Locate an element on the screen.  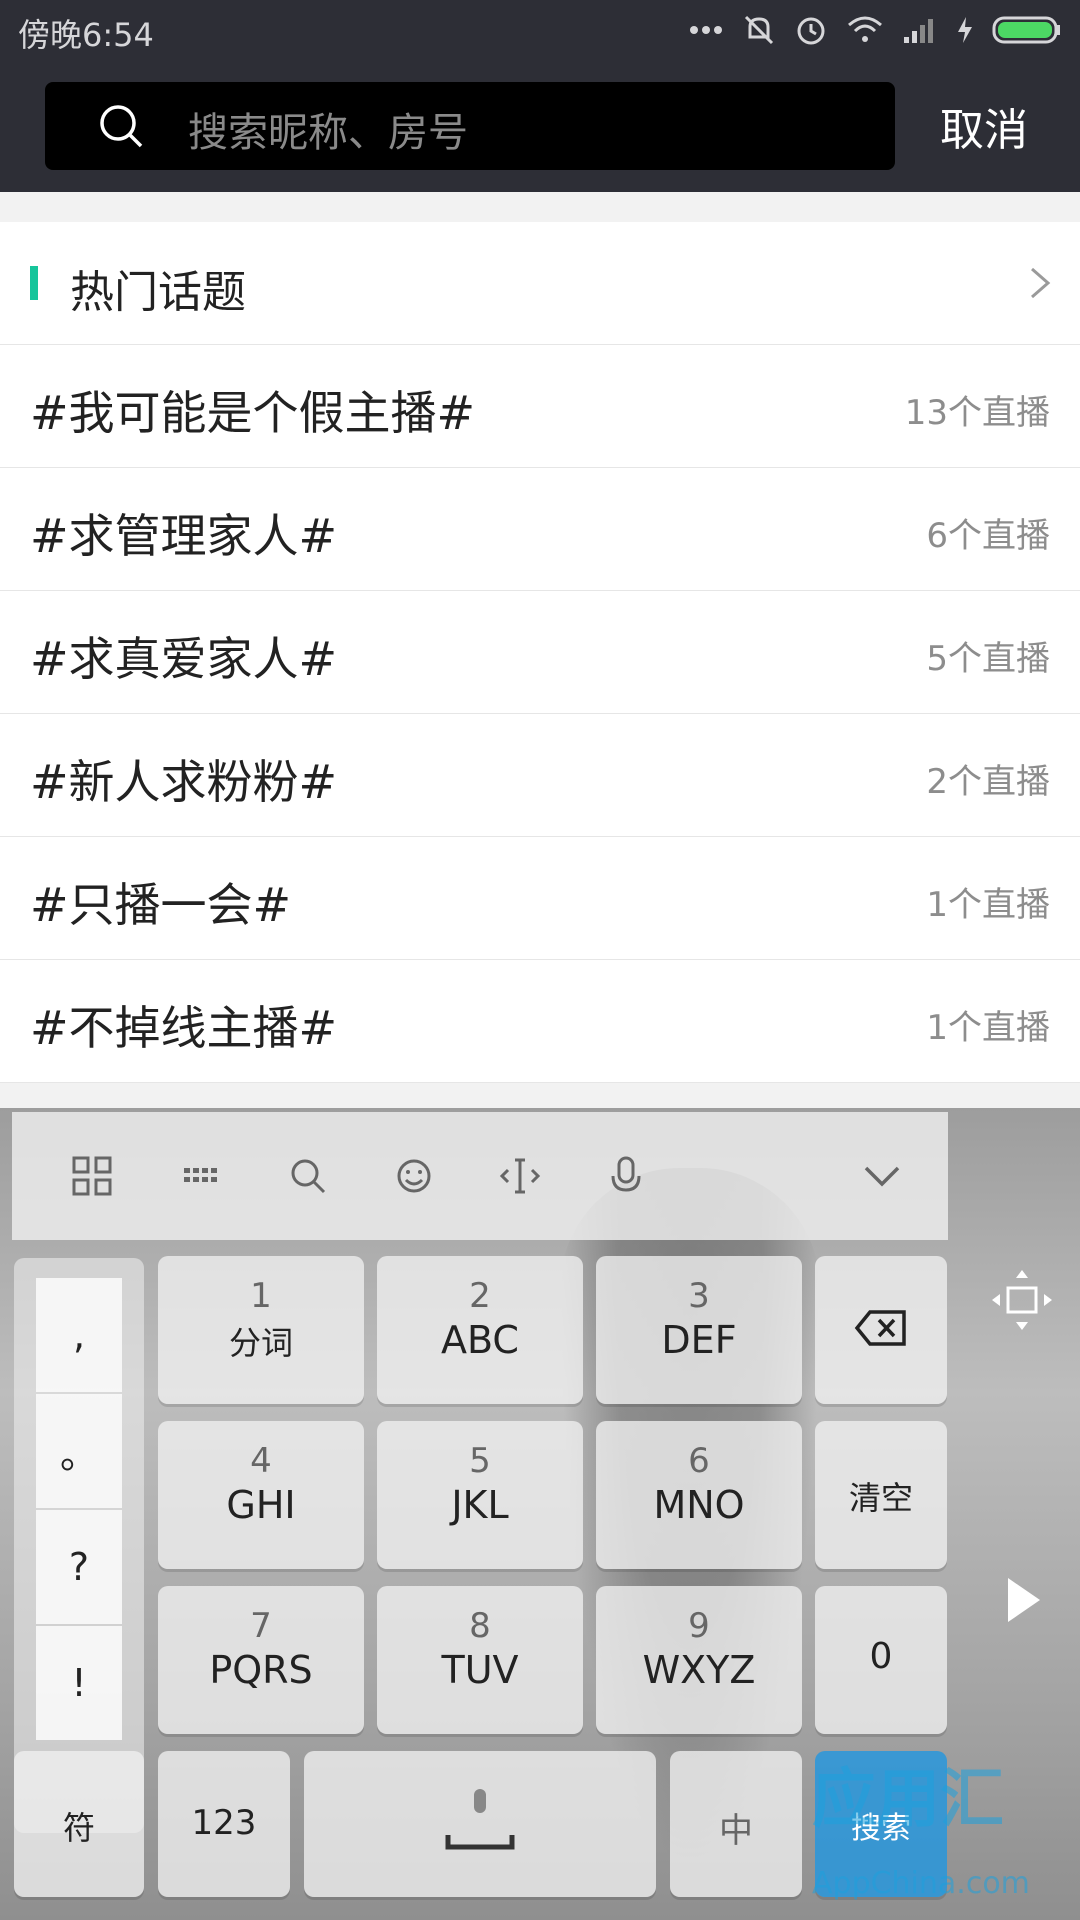
charging-icon is located at coordinates (965, 30).